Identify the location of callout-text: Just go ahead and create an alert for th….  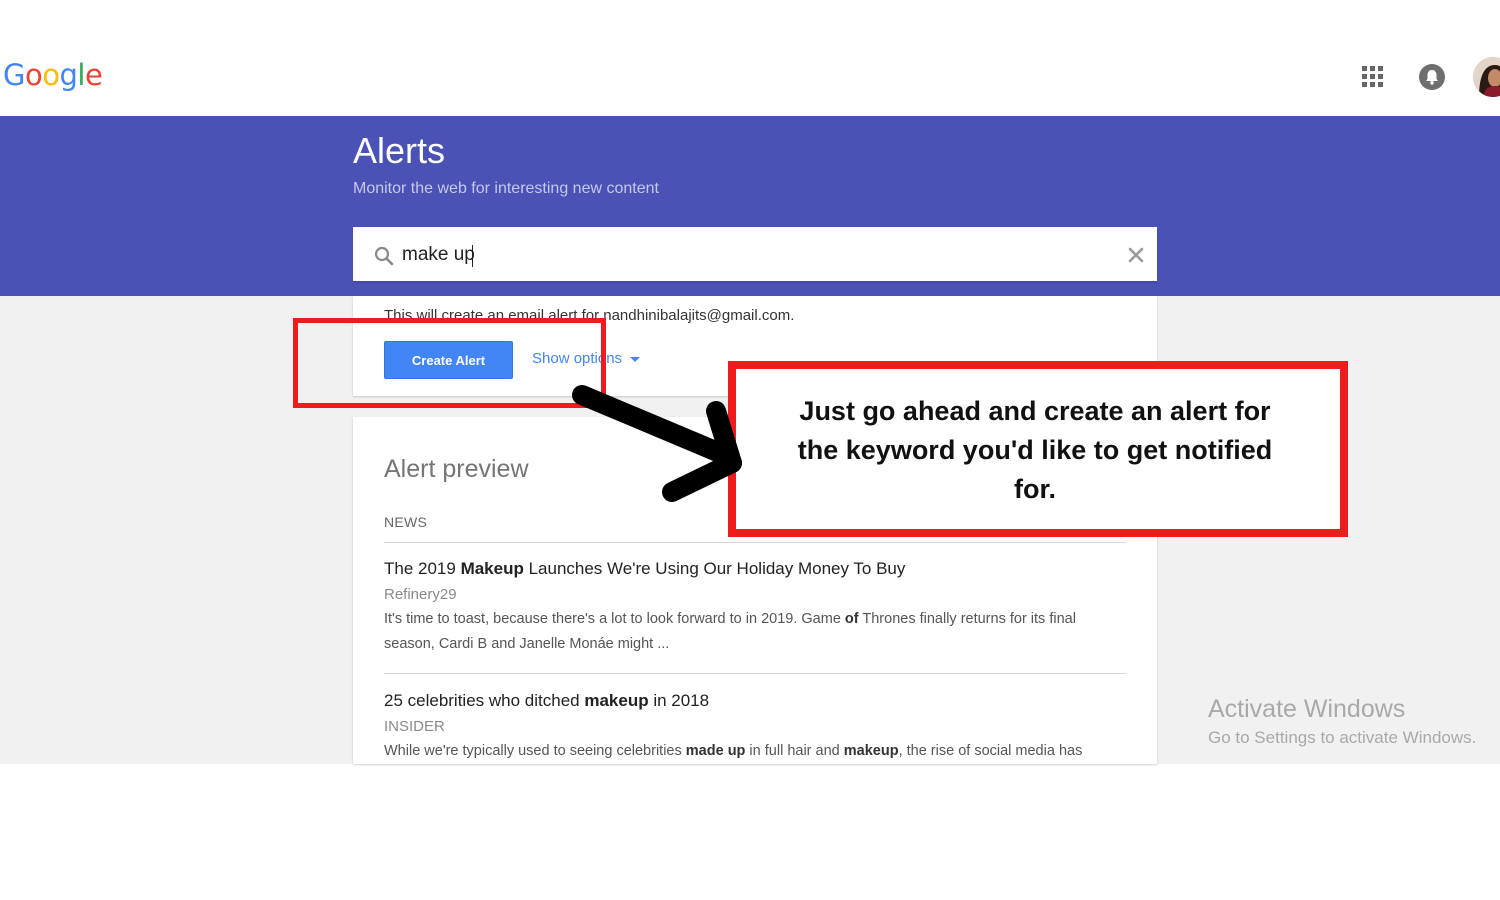
(1035, 450).